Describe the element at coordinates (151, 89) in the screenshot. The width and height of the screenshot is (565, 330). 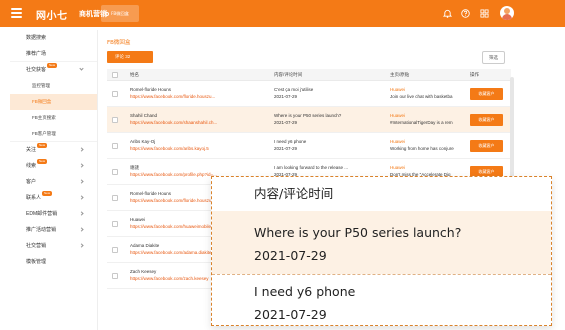
I see `commenter-name: Romel-floride Houns` at that location.